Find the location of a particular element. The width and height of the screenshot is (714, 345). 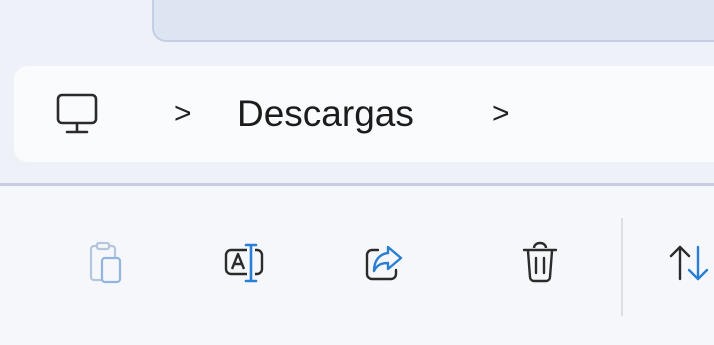

sort-icon is located at coordinates (688, 265).